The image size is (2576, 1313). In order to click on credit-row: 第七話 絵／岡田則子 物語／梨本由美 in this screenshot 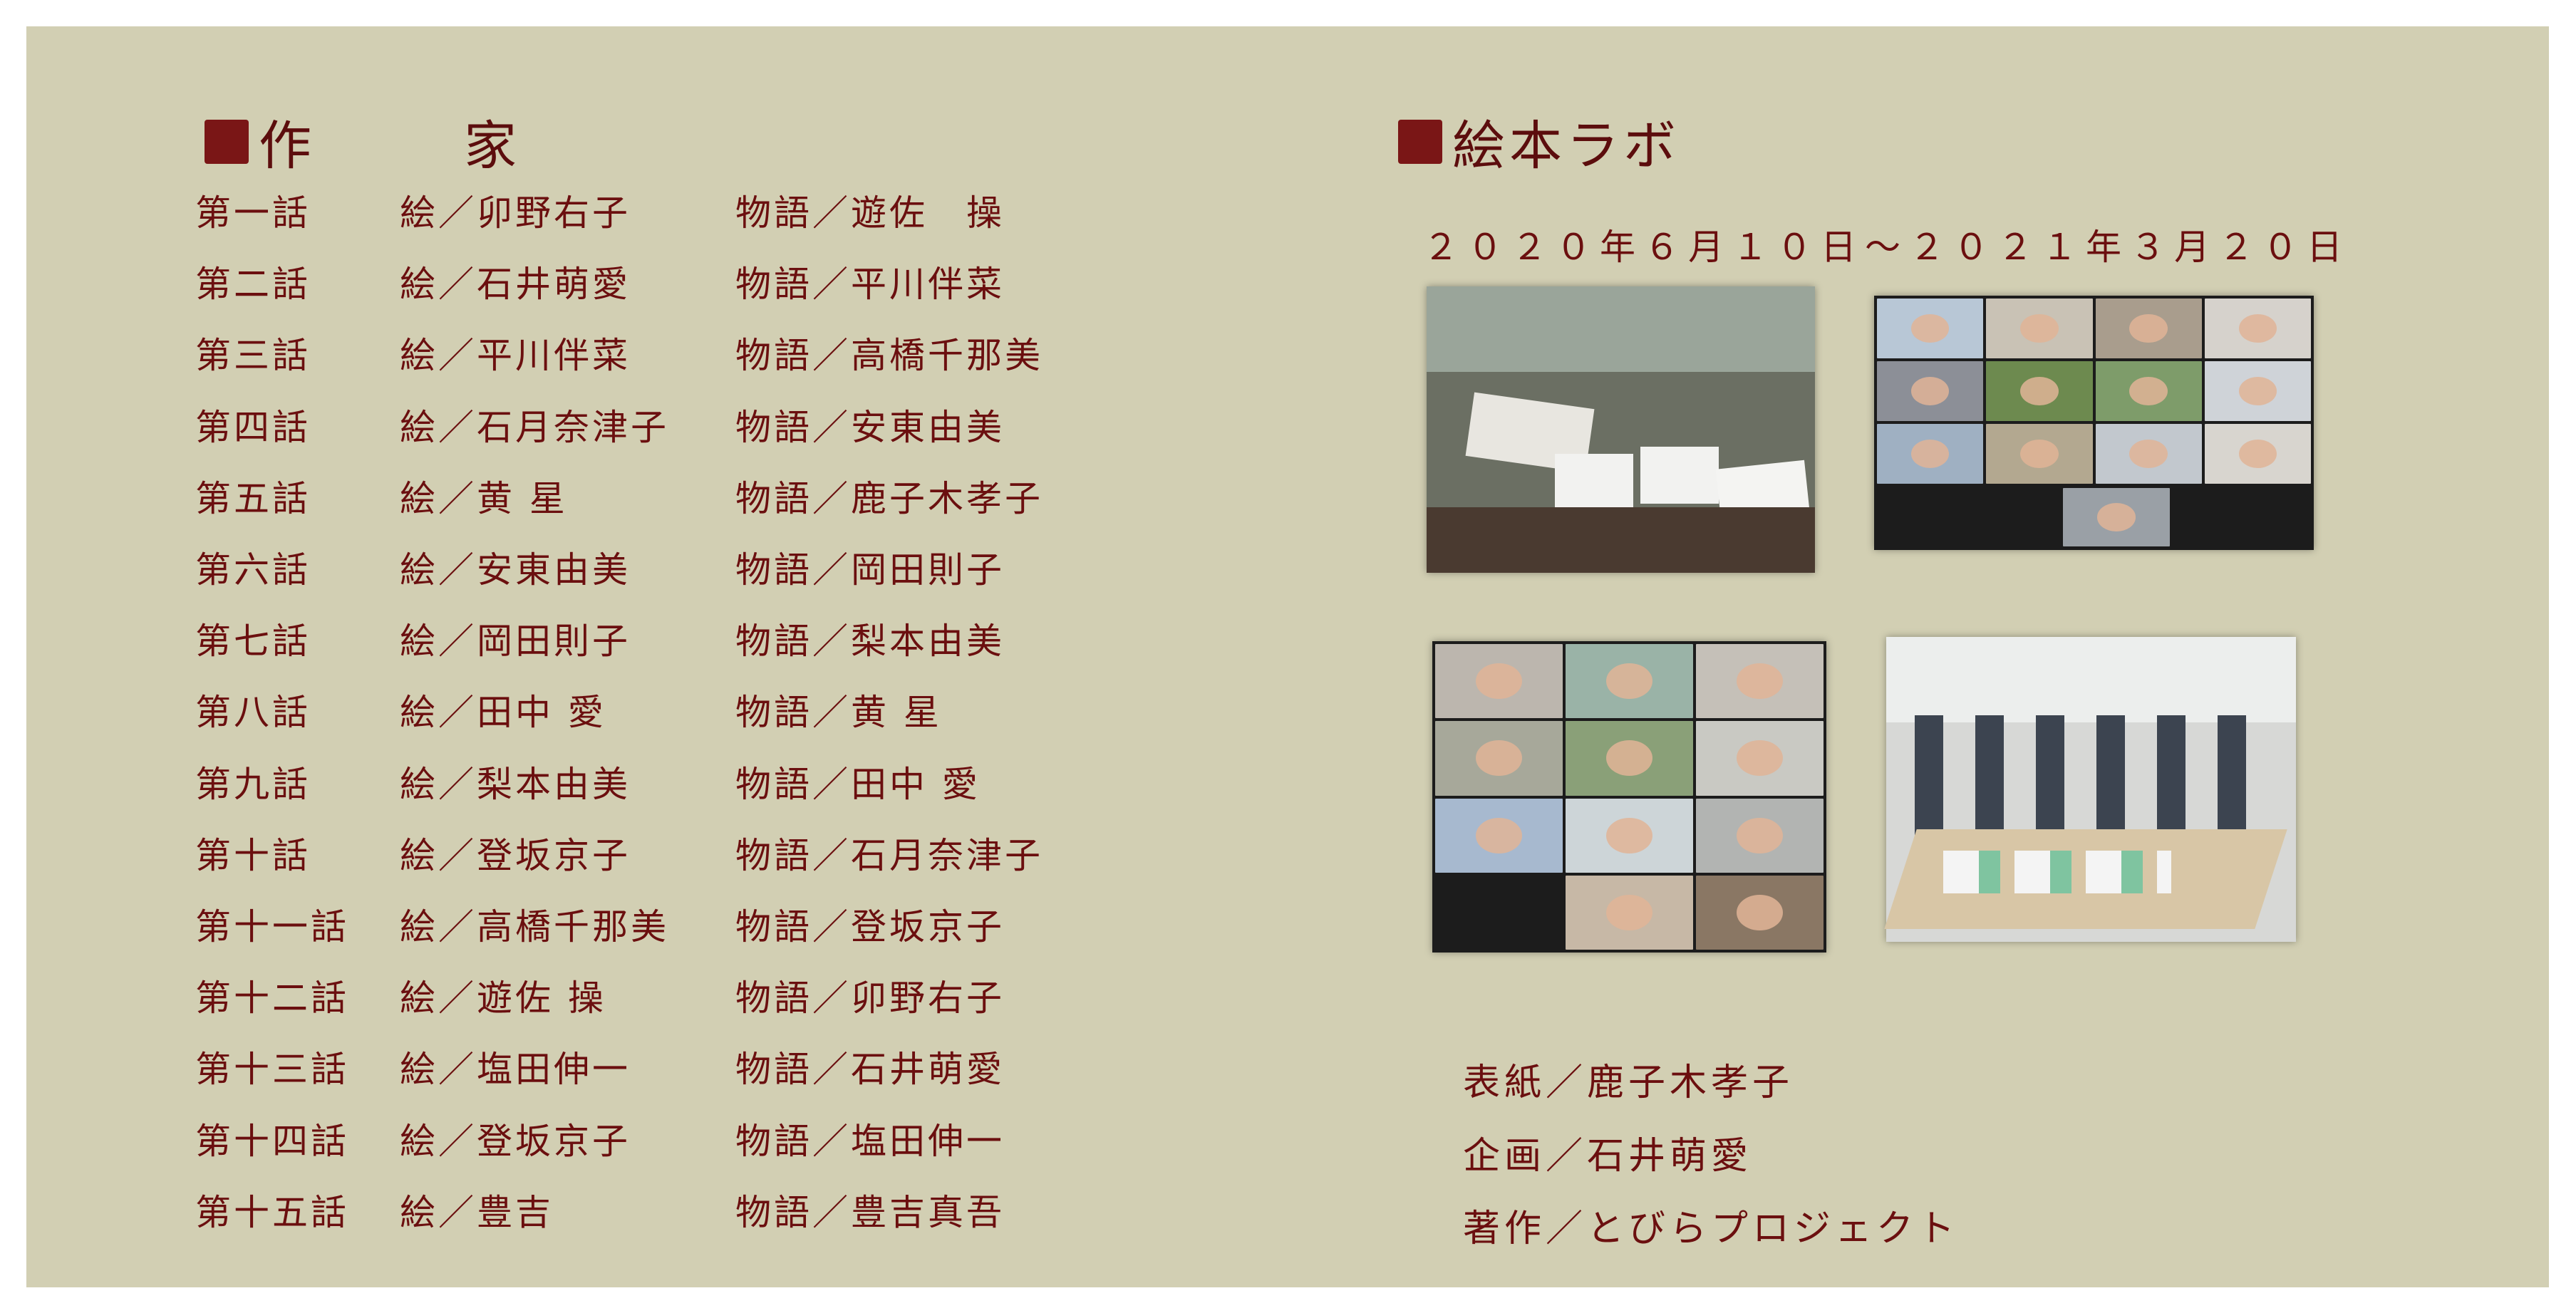, I will do `click(600, 638)`.